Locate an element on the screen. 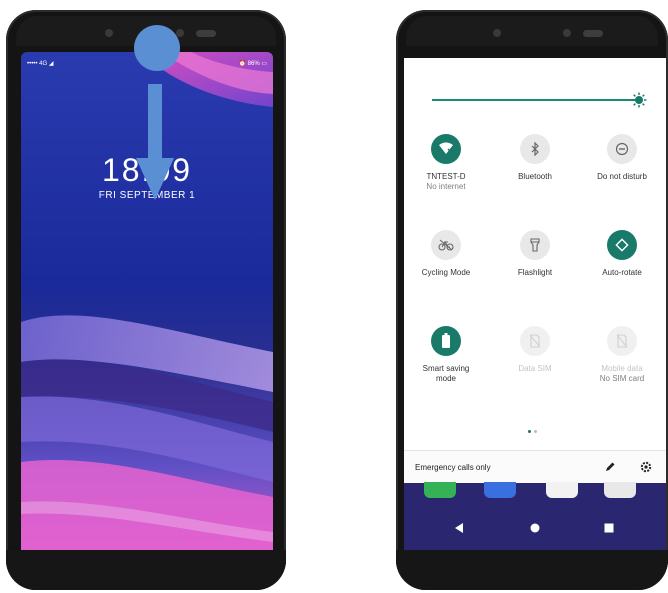 This screenshot has height=593, width=668. battery-status: ⏰ 86% ▭ is located at coordinates (252, 63).